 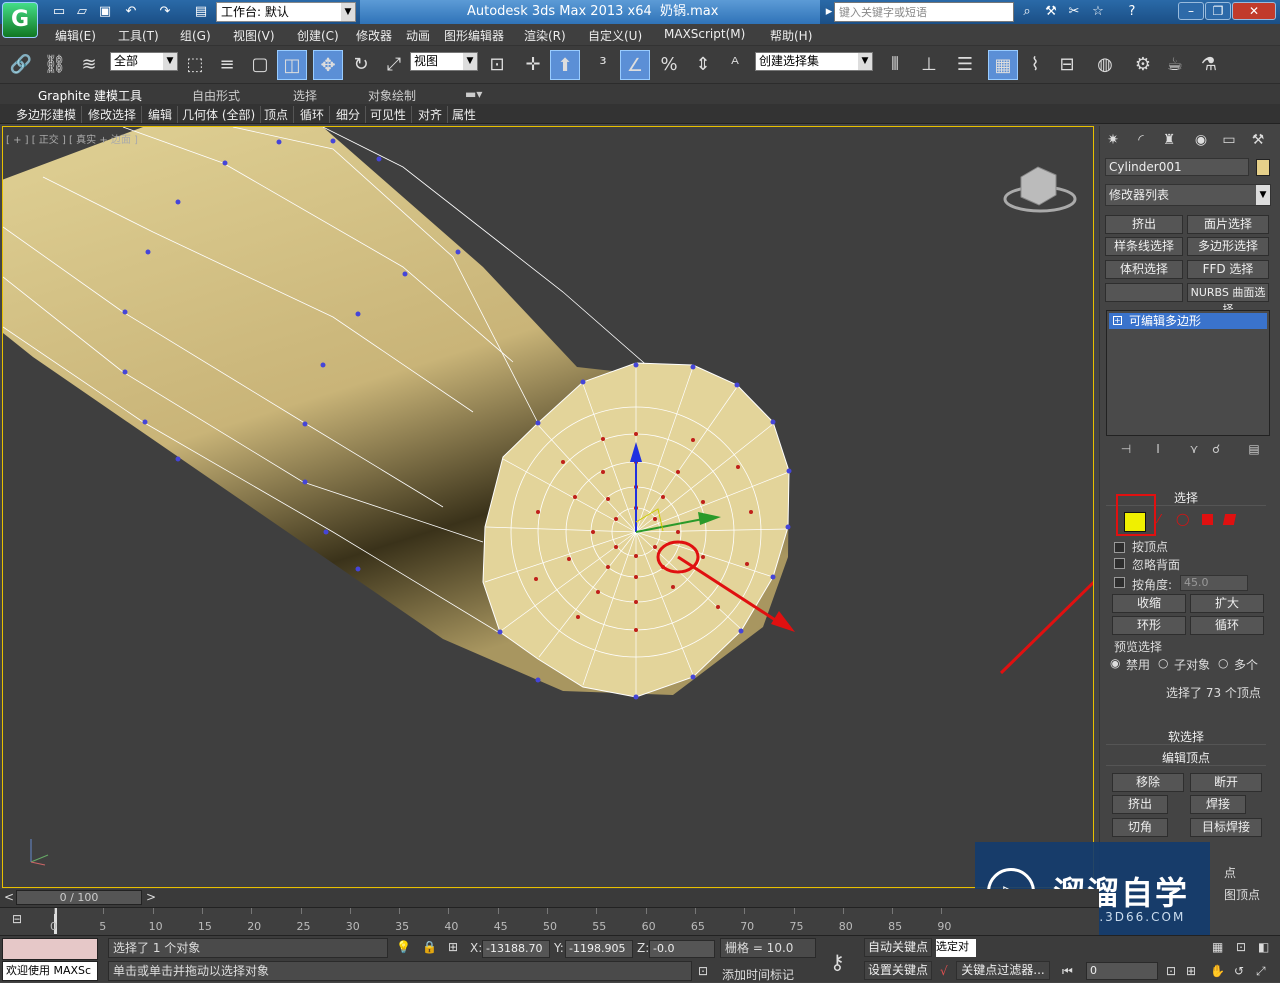 I want to click on time-slider: < 0 / 100 >, so click(x=549, y=898).